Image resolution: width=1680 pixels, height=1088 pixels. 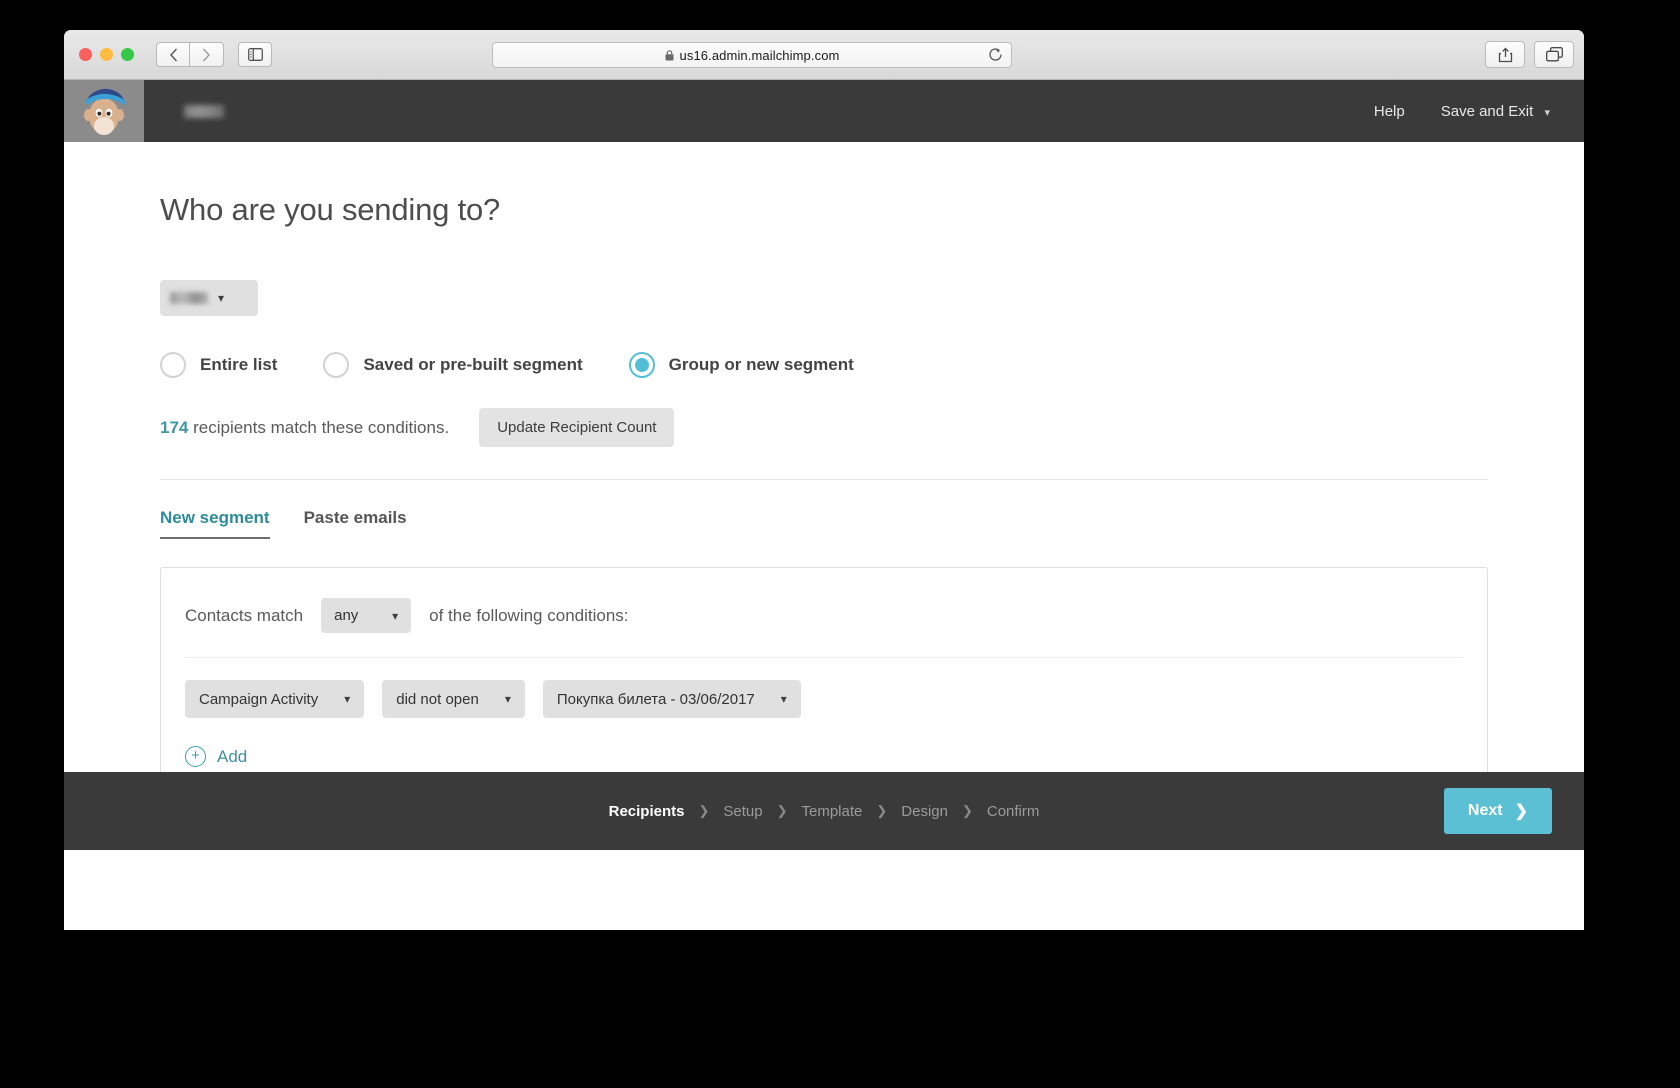 What do you see at coordinates (577, 427) in the screenshot?
I see `update-recipient-count-button: Update Recipient Count` at bounding box center [577, 427].